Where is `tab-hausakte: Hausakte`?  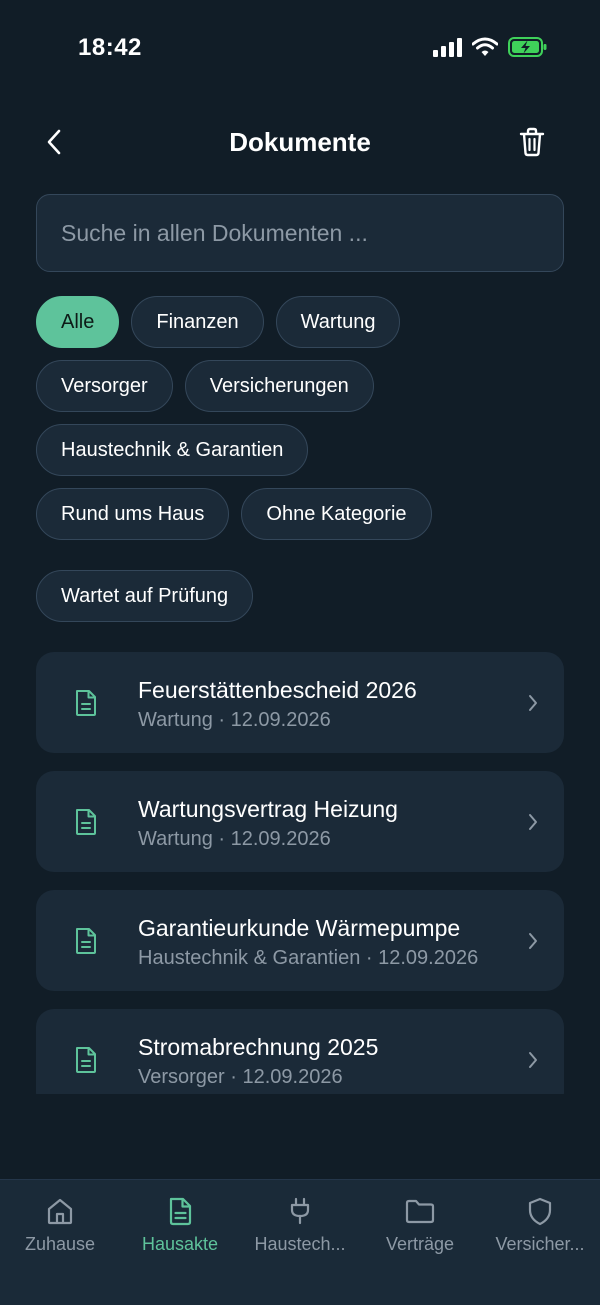
tab-hausakte: Hausakte is located at coordinates (180, 1225).